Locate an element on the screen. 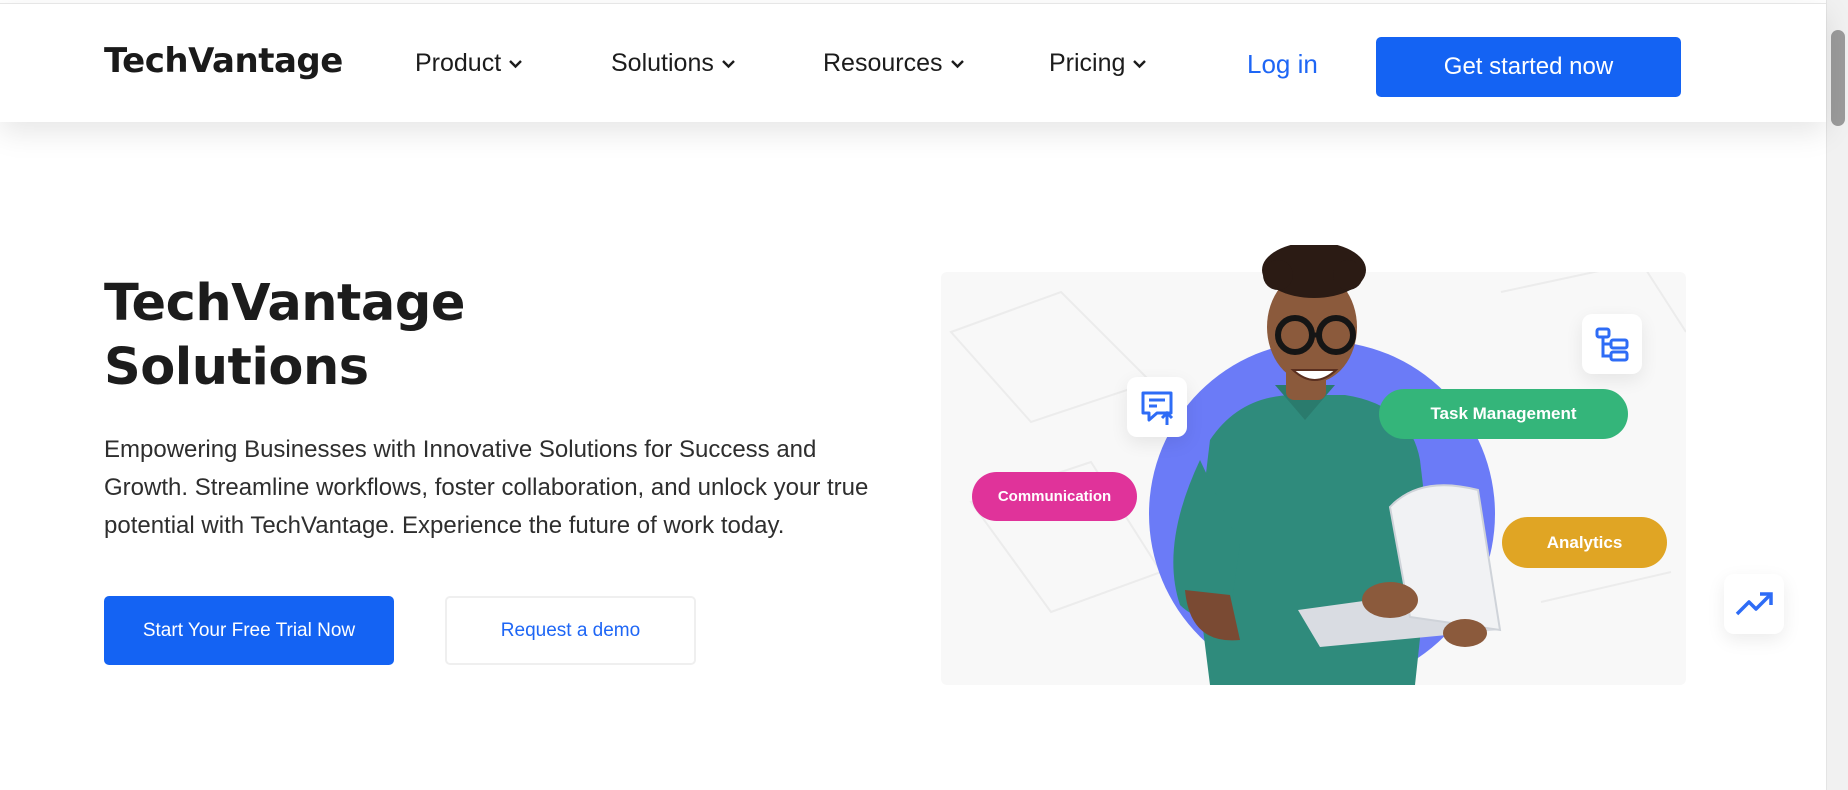 This screenshot has height=790, width=1848. vertical-scrollbar is located at coordinates (1837, 395).